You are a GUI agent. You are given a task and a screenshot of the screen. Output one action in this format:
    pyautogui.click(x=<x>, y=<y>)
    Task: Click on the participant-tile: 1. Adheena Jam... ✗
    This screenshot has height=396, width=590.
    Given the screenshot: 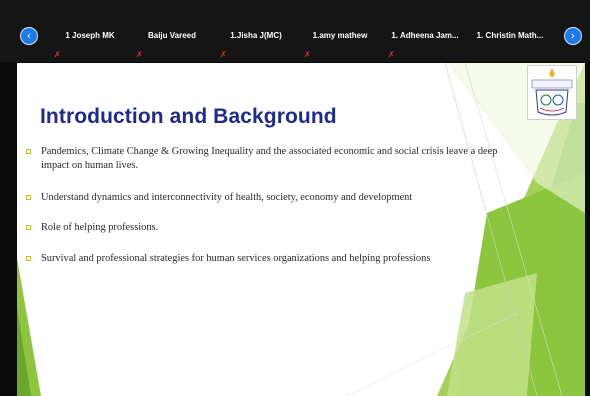 What is the action you would take?
    pyautogui.click(x=425, y=31)
    